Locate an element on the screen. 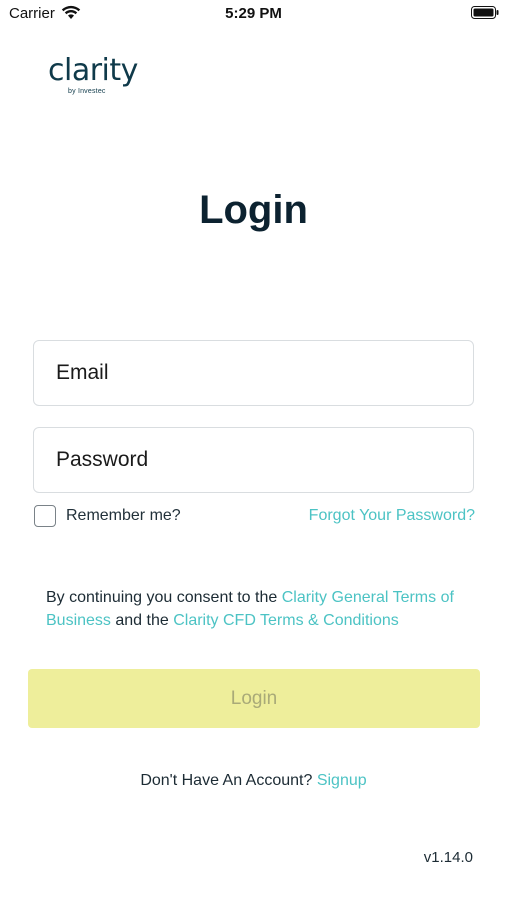  signup-row: Don't Have An Account? Signup is located at coordinates (253, 781).